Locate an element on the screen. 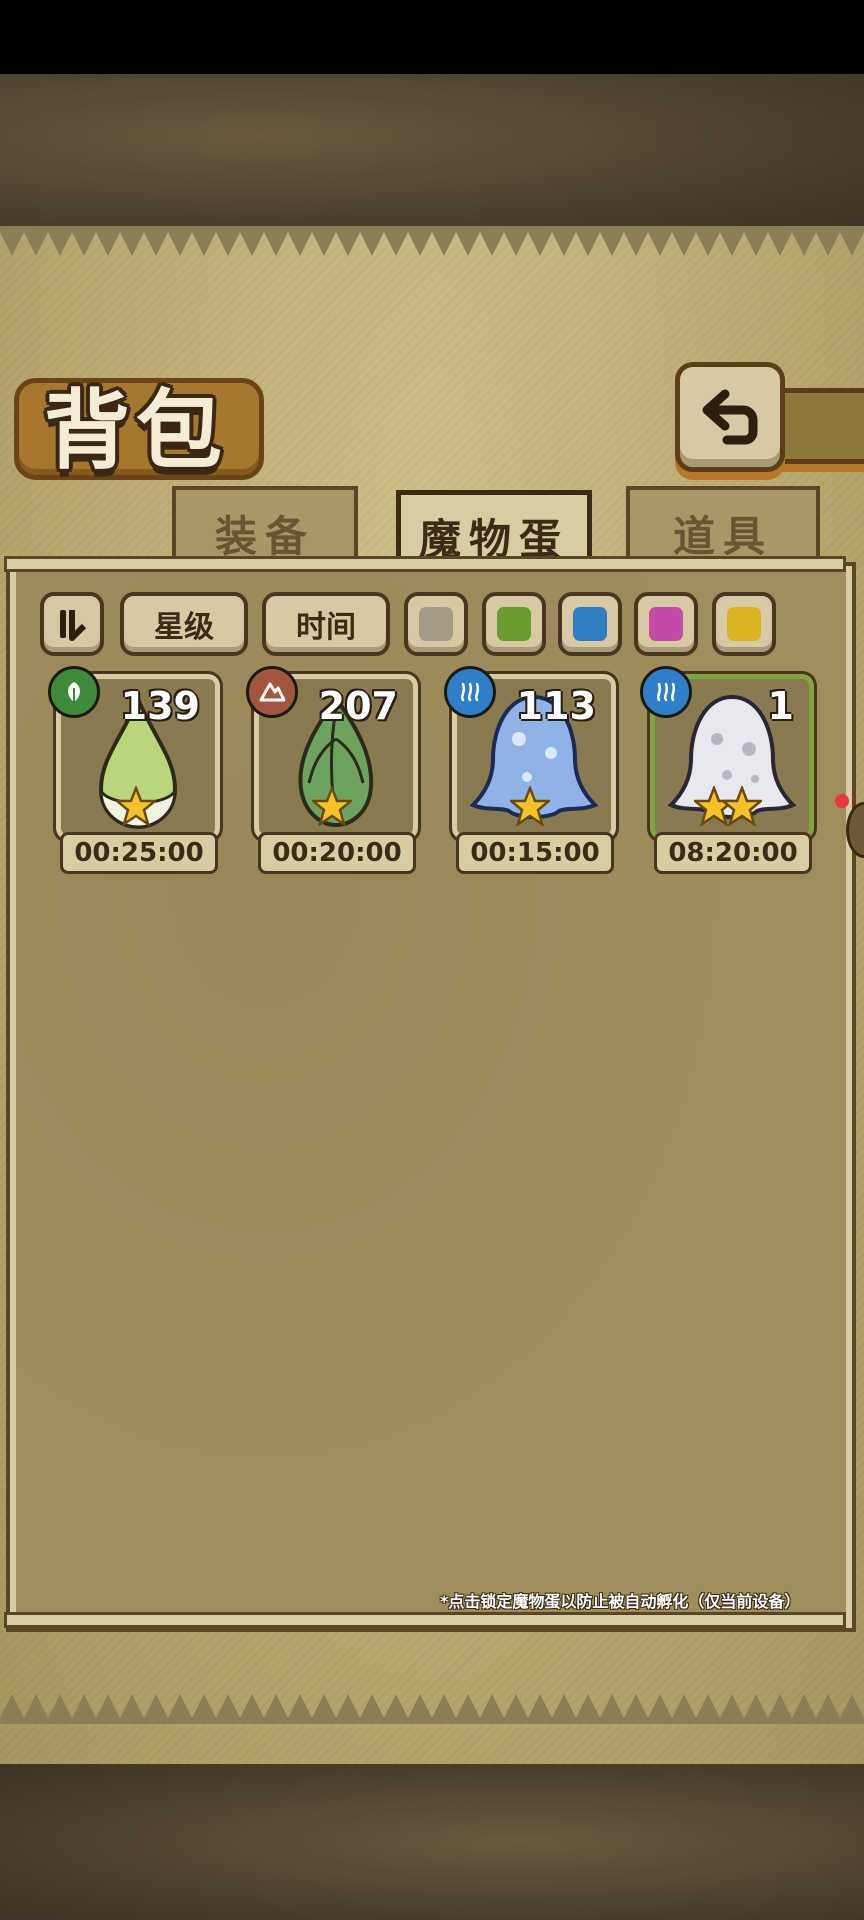 This screenshot has height=1920, width=864. gray-filter-swatch is located at coordinates (436, 624).